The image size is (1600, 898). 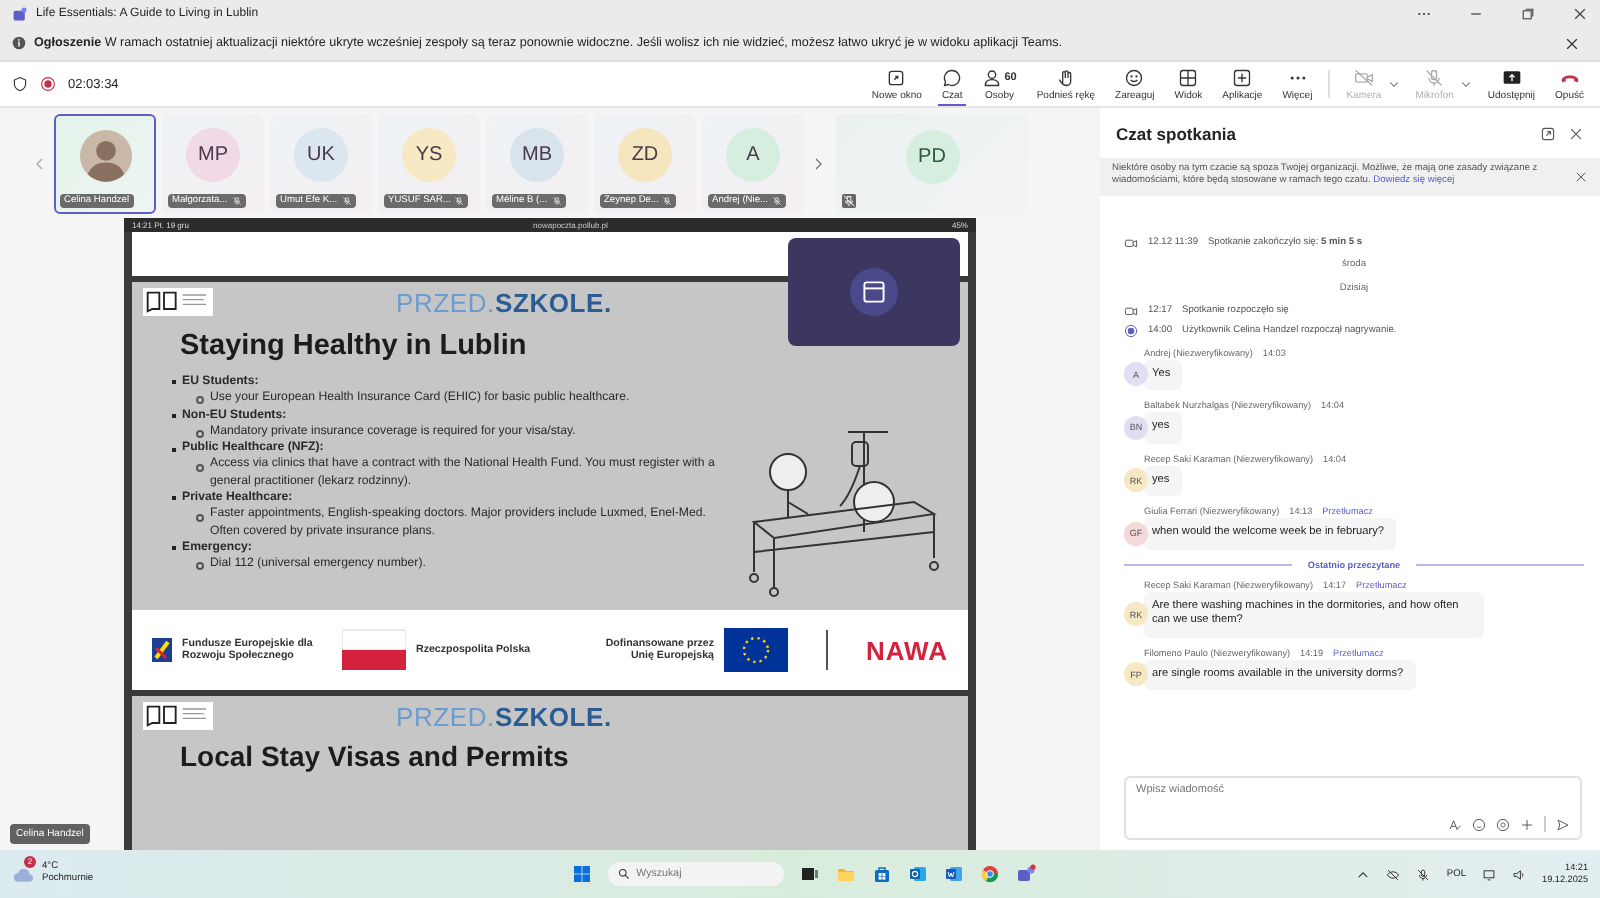 What do you see at coordinates (537, 155) in the screenshot?
I see `participant-avatar: MB` at bounding box center [537, 155].